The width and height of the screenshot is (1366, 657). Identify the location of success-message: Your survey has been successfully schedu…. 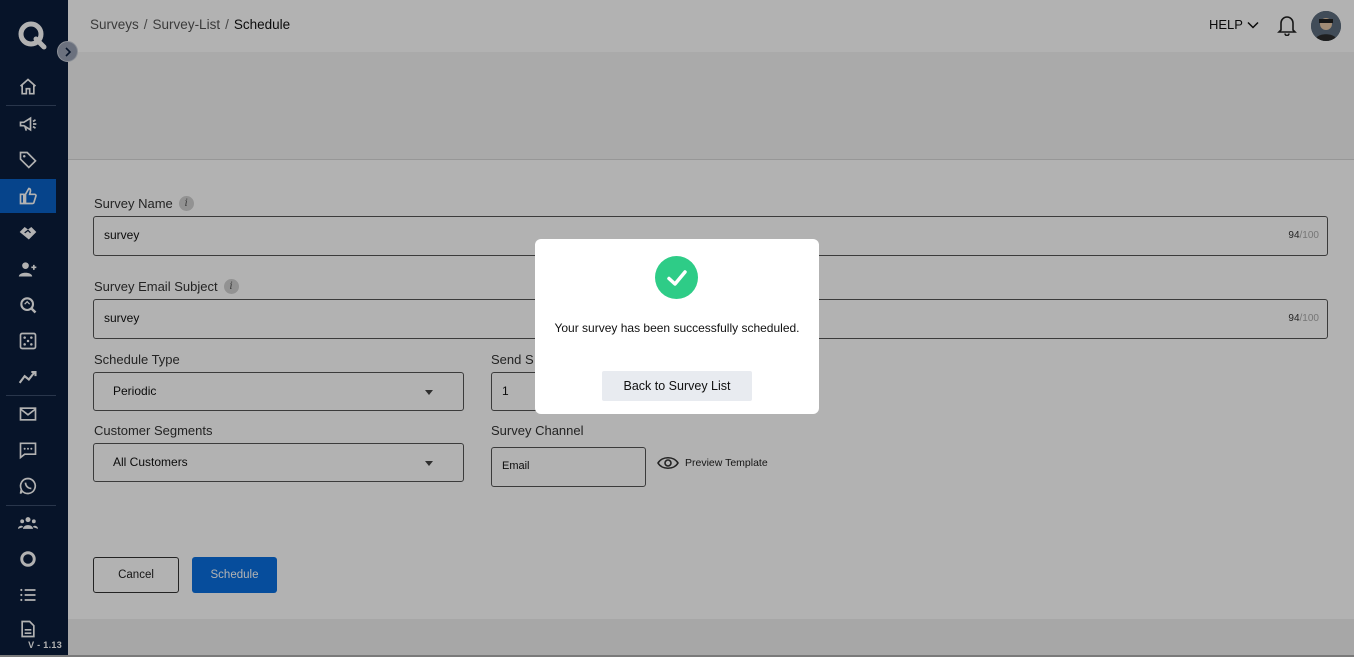
(677, 328).